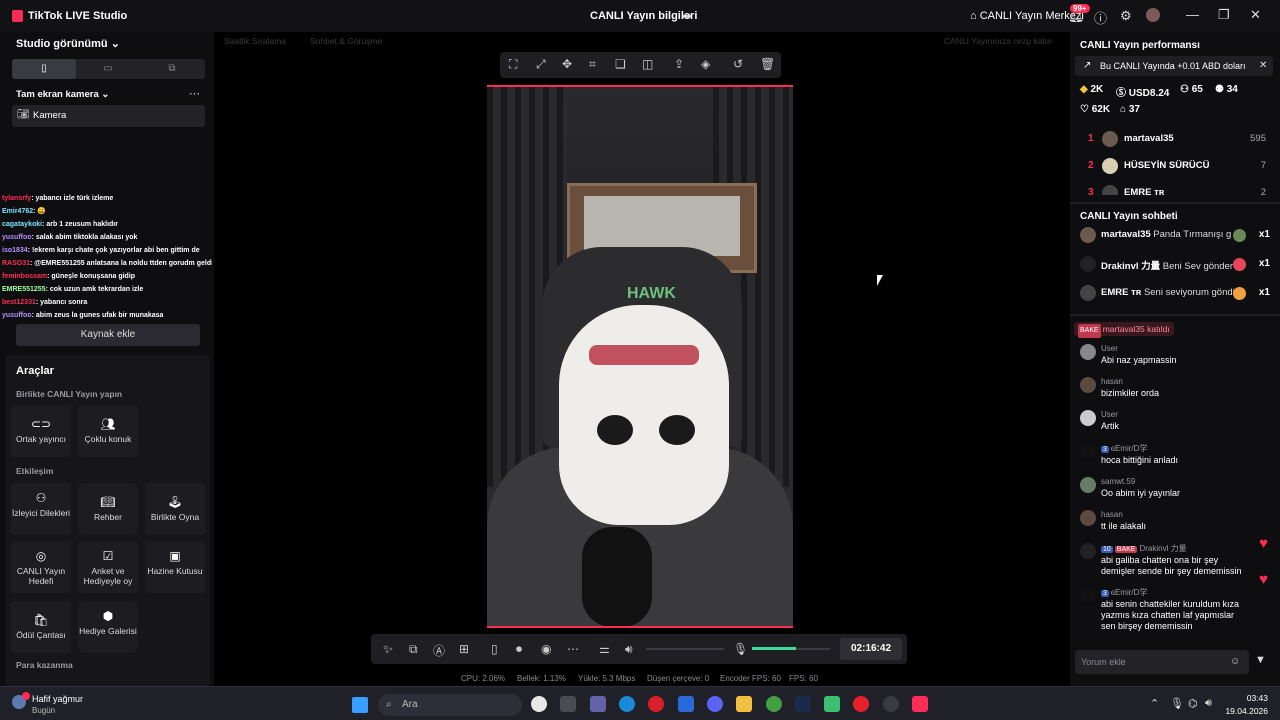 The width and height of the screenshot is (1280, 720). Describe the element at coordinates (774, 648) in the screenshot. I see `mic-volume-level` at that location.